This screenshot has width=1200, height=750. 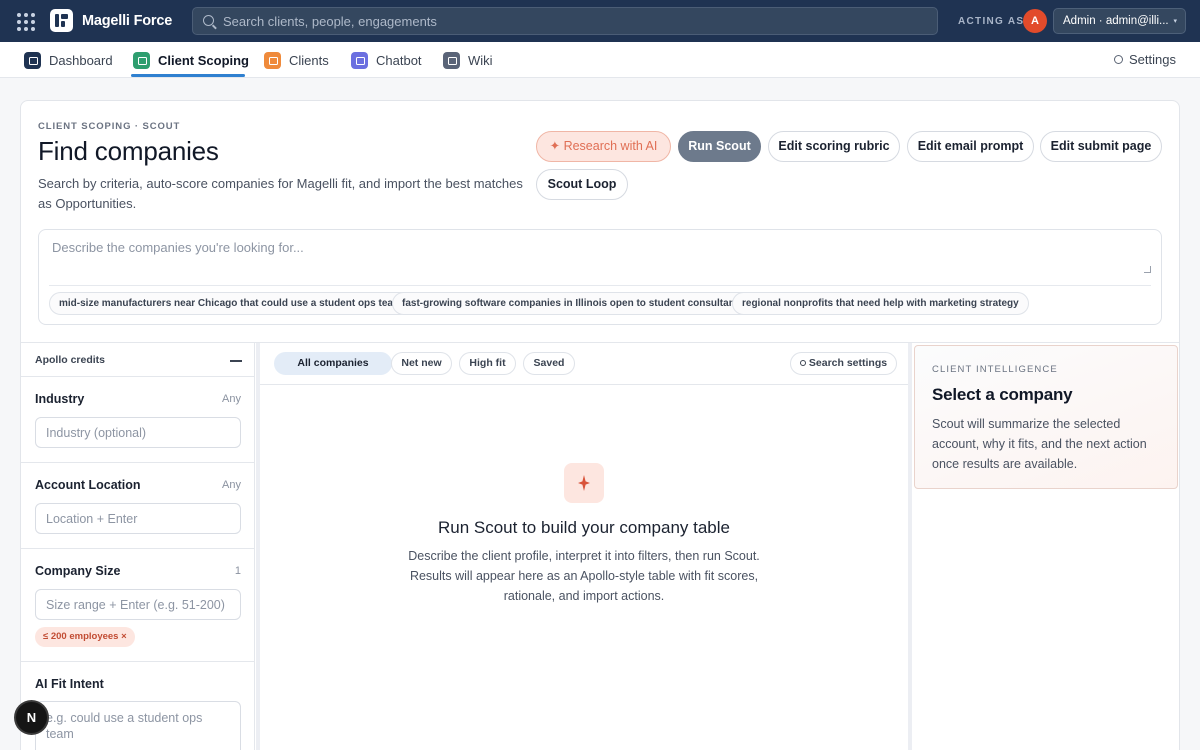 What do you see at coordinates (208, 20) in the screenshot?
I see `search-icon` at bounding box center [208, 20].